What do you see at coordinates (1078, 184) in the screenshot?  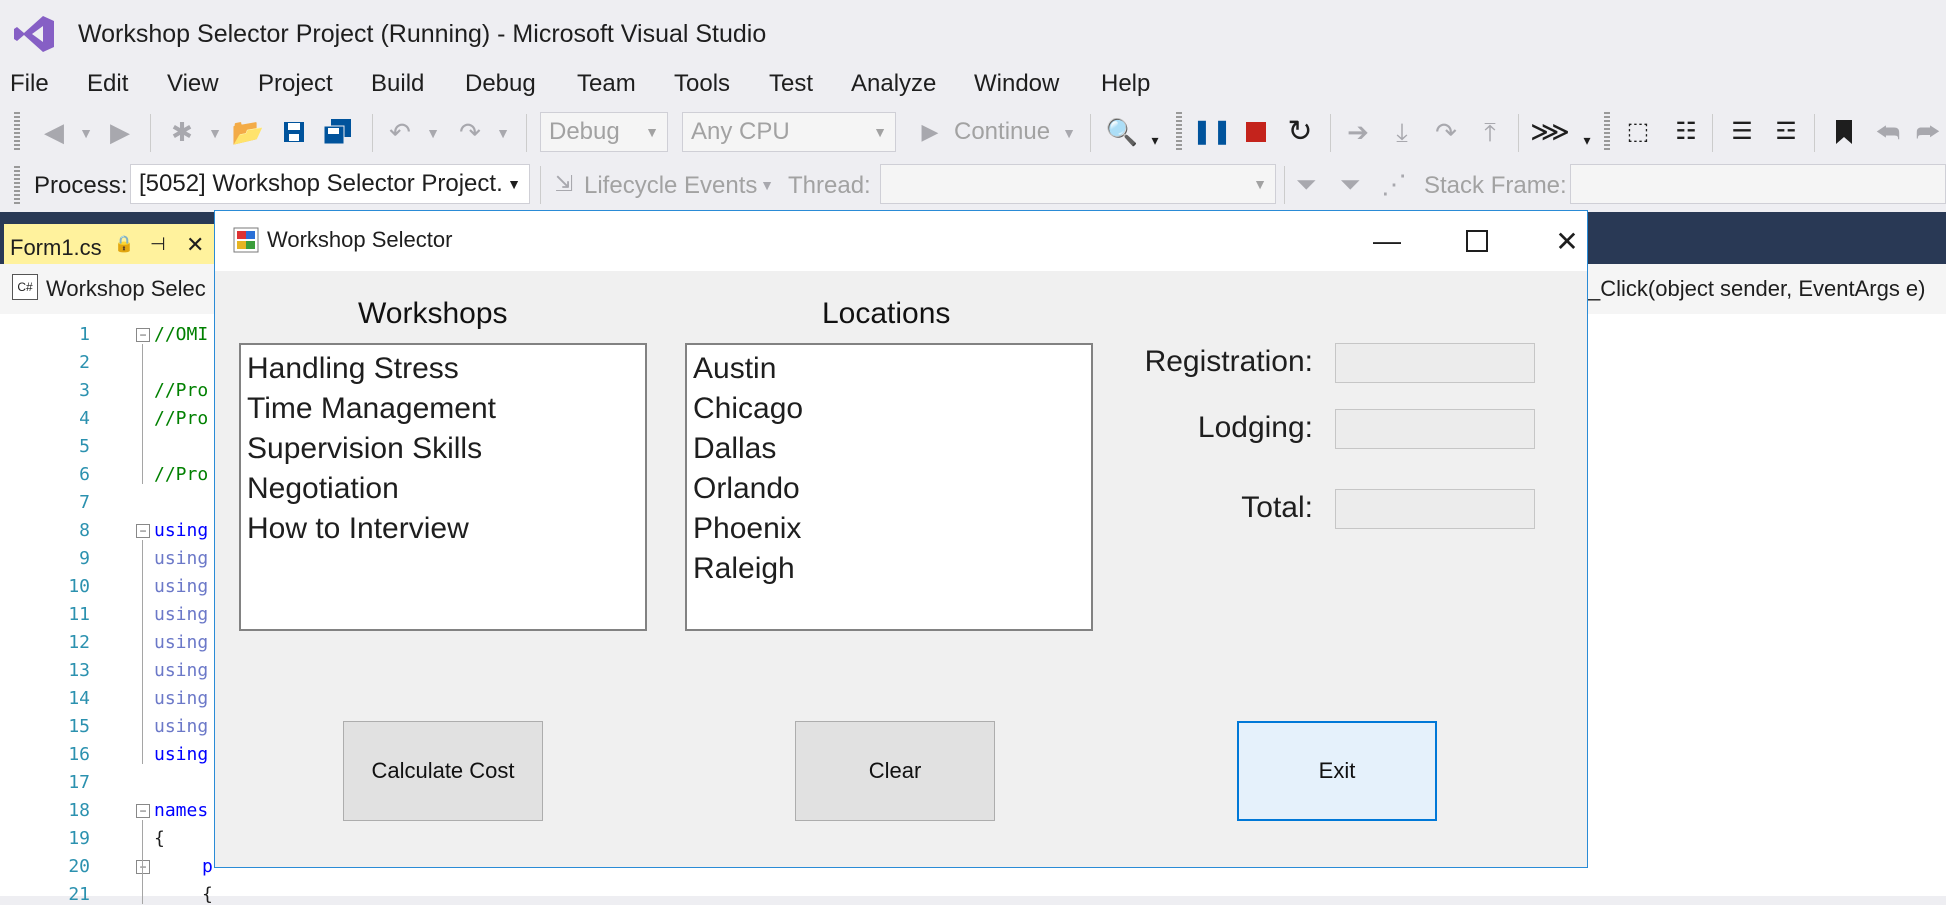 I see `thread-dropdown: ▼` at bounding box center [1078, 184].